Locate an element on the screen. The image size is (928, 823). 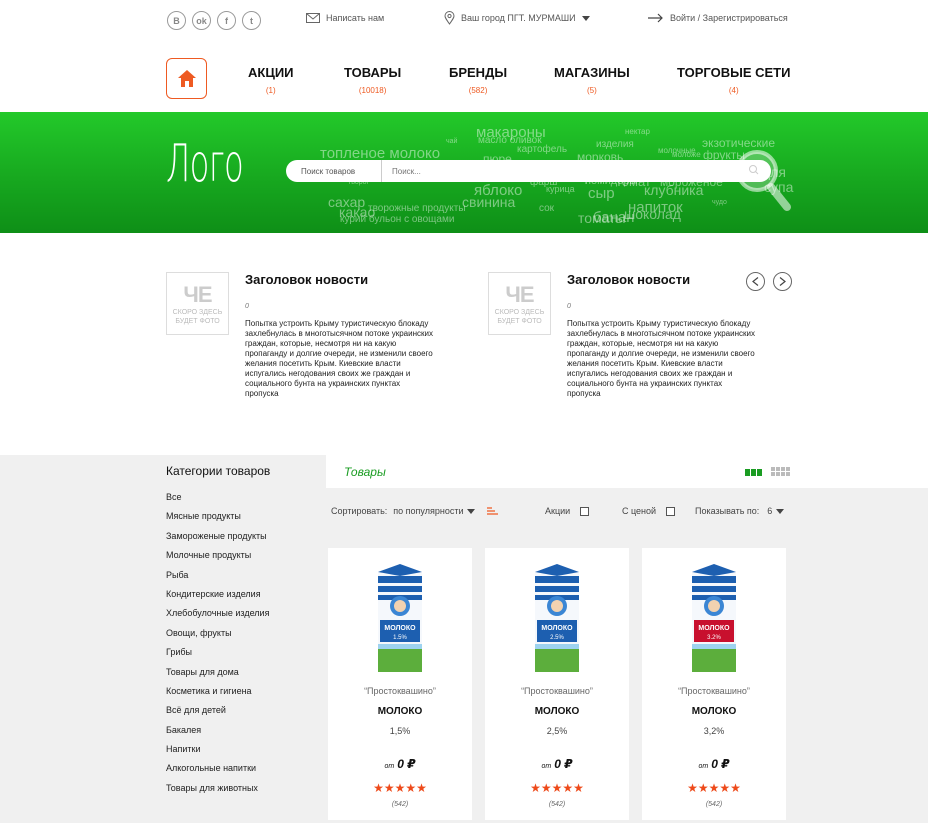
placeholder-logo-icon: ЧЕ is located at coordinates (197, 294).